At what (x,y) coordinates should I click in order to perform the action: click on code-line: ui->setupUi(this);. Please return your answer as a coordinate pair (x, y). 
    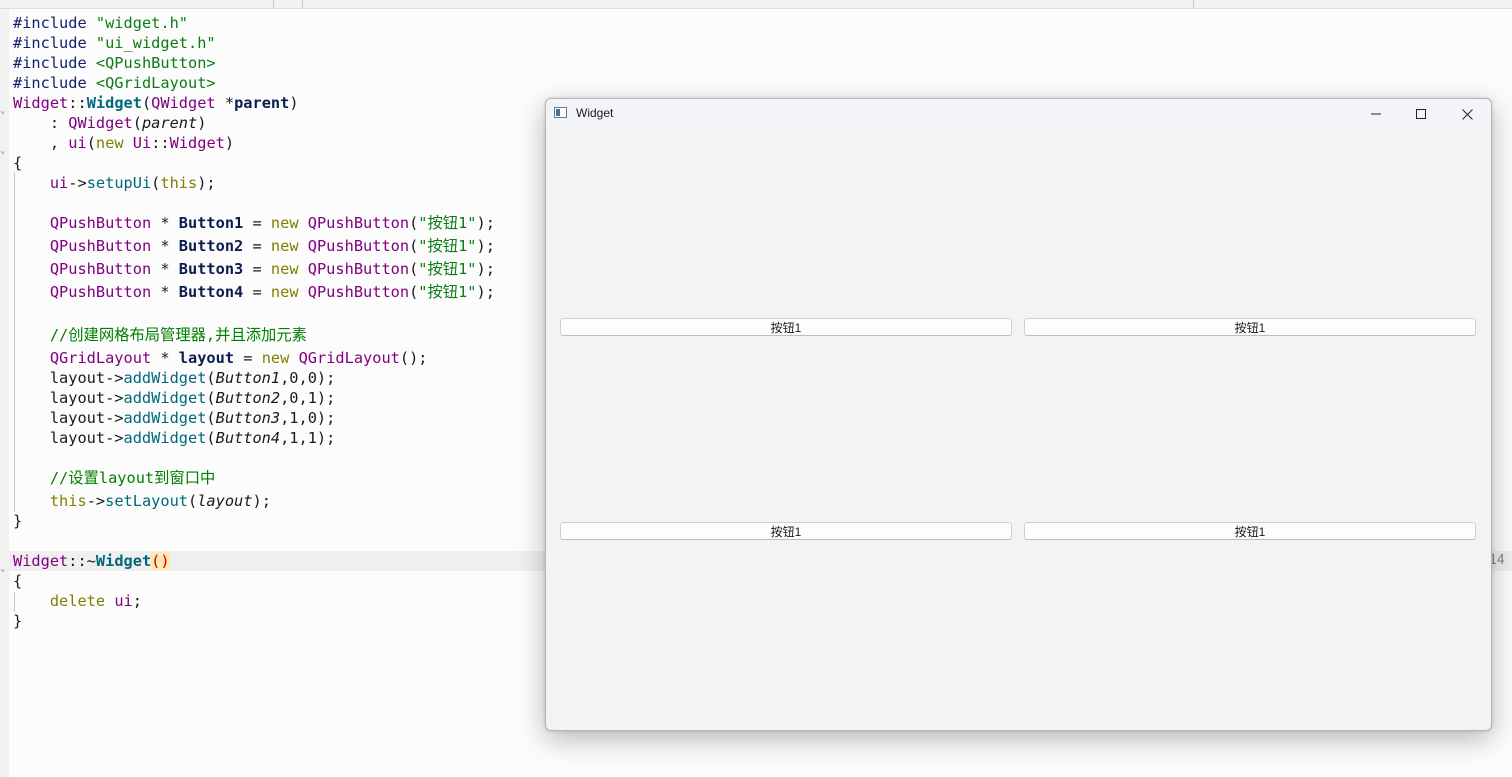
    Looking at the image, I should click on (114, 183).